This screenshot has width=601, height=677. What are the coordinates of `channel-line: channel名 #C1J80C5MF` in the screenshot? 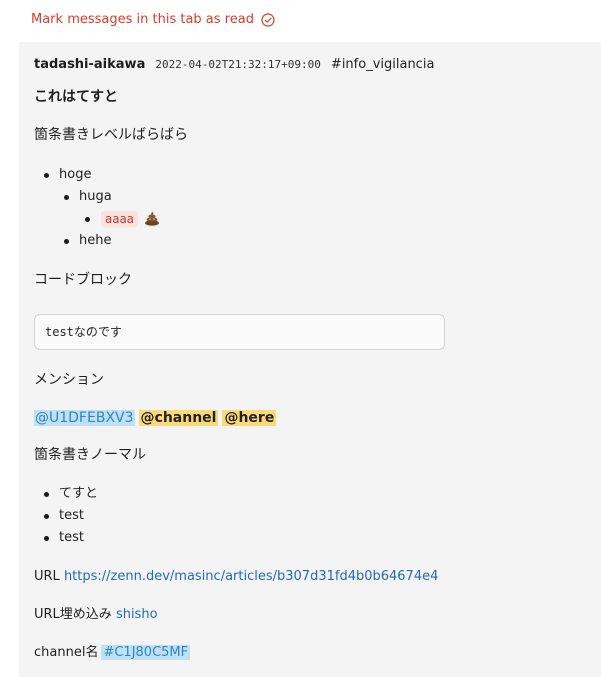 It's located at (112, 653).